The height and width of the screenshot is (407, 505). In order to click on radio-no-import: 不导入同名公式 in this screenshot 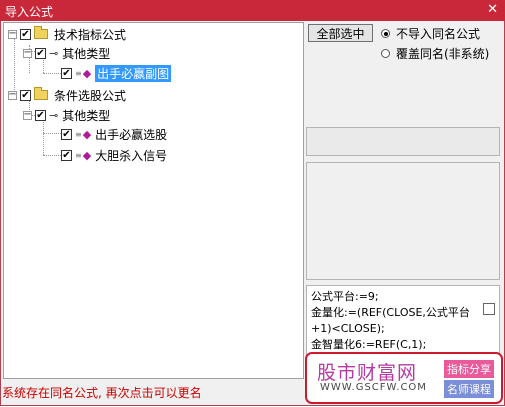, I will do `click(430, 33)`.